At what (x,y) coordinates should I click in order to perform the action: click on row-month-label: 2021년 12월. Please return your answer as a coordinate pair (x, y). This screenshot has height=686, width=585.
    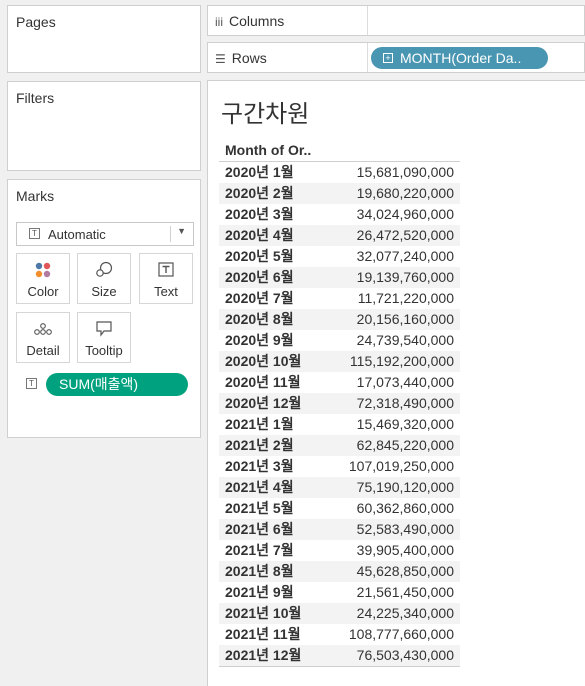
    Looking at the image, I should click on (263, 655).